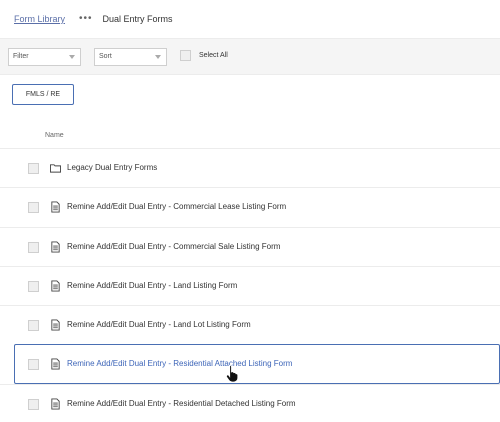 This screenshot has height=422, width=500. I want to click on toolbar: Filter Sort Select All, so click(250, 56).